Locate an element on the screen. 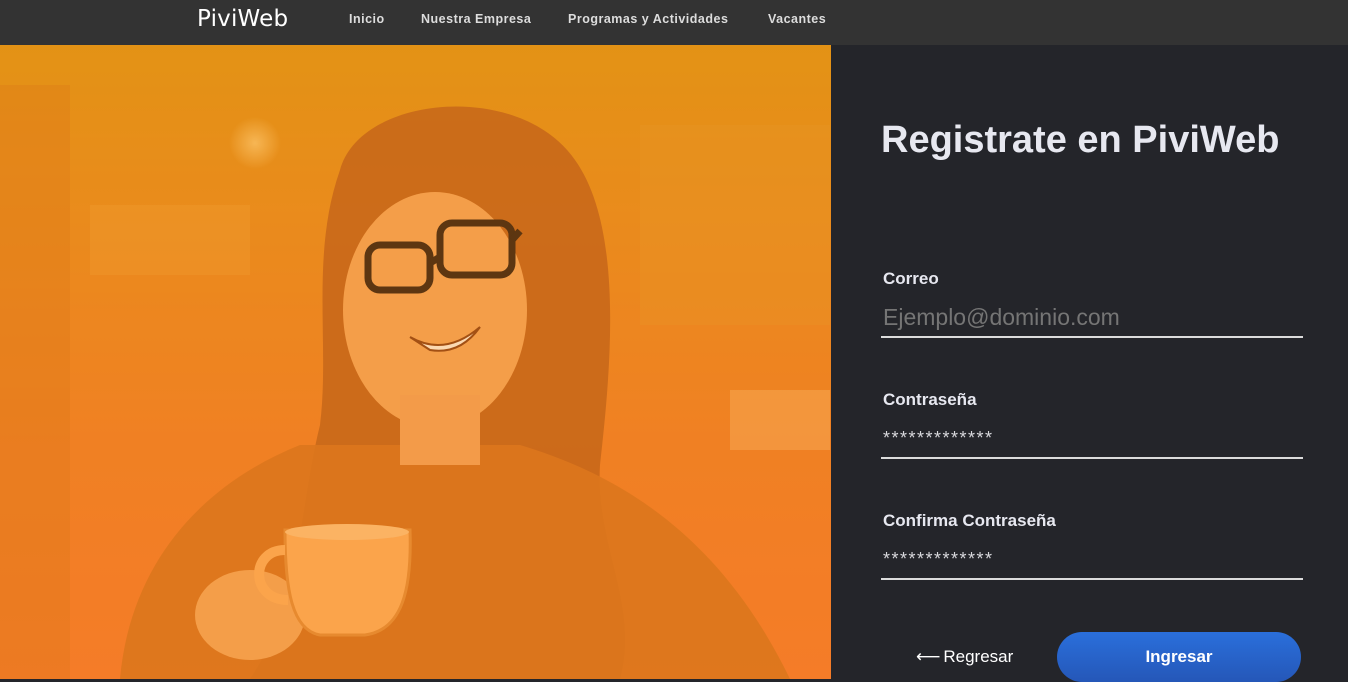 Image resolution: width=1348 pixels, height=682 pixels. arrow-left-icon: ⟵ is located at coordinates (928, 656).